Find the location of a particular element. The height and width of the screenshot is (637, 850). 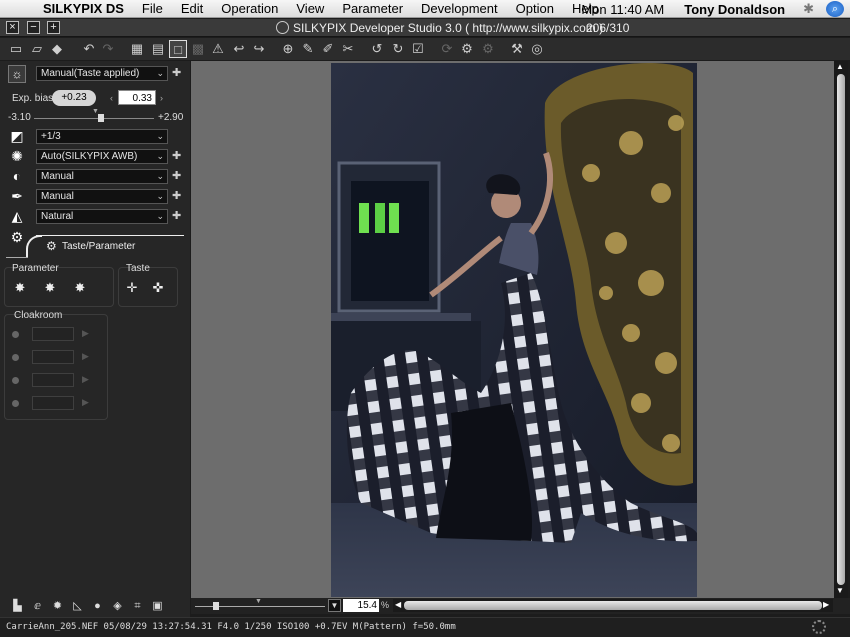

scroll-left-arrow-icon: ◀ is located at coordinates (398, 604).